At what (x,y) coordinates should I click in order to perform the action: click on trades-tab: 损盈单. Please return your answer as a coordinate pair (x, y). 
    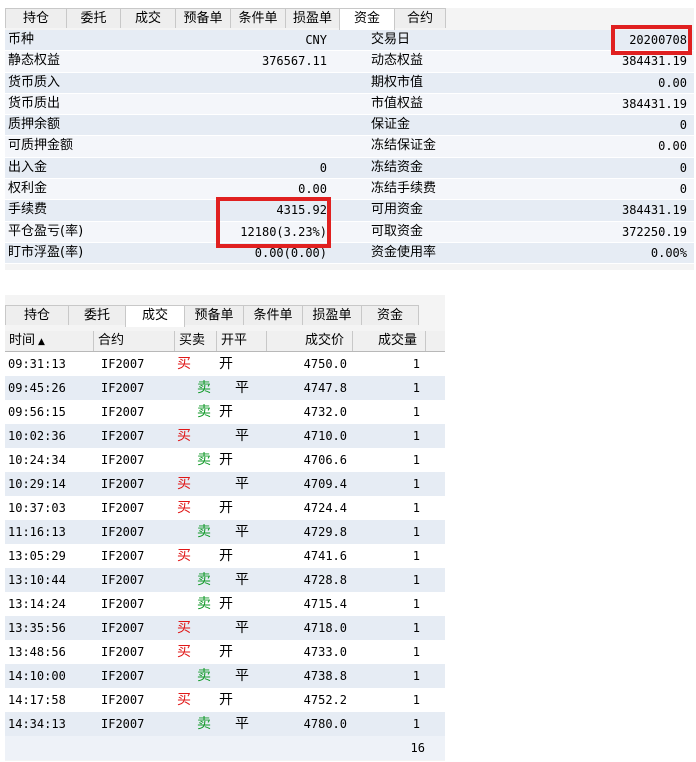
    Looking at the image, I should click on (332, 315).